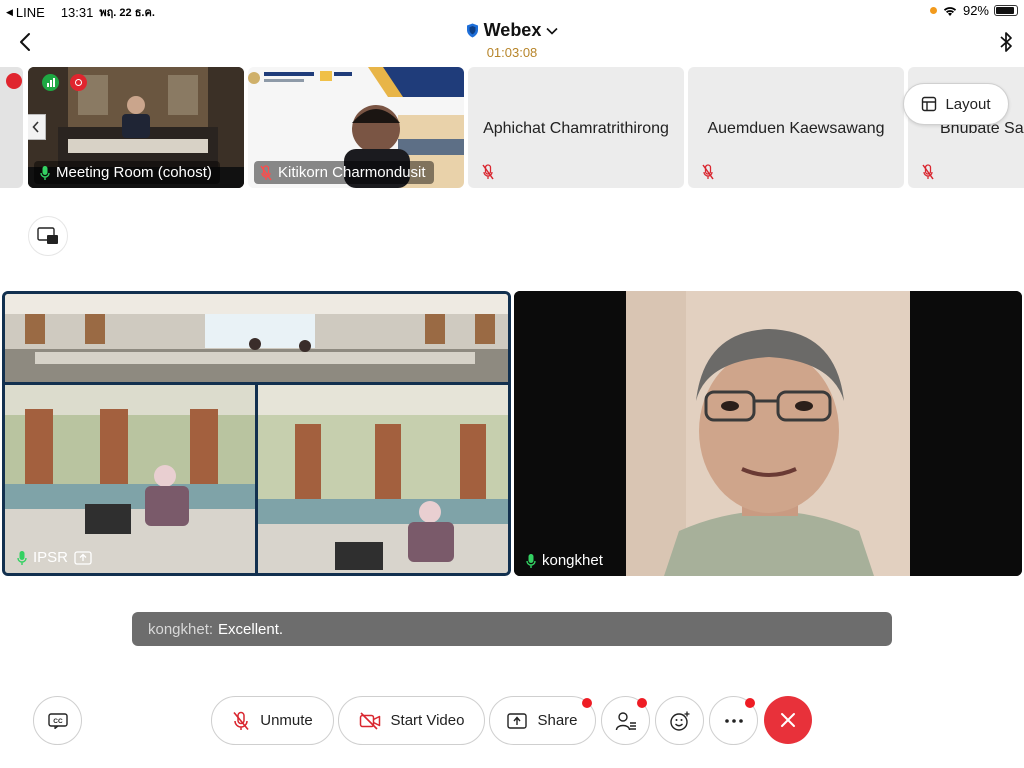 The height and width of the screenshot is (768, 1024). I want to click on layout-button: Layout, so click(956, 104).